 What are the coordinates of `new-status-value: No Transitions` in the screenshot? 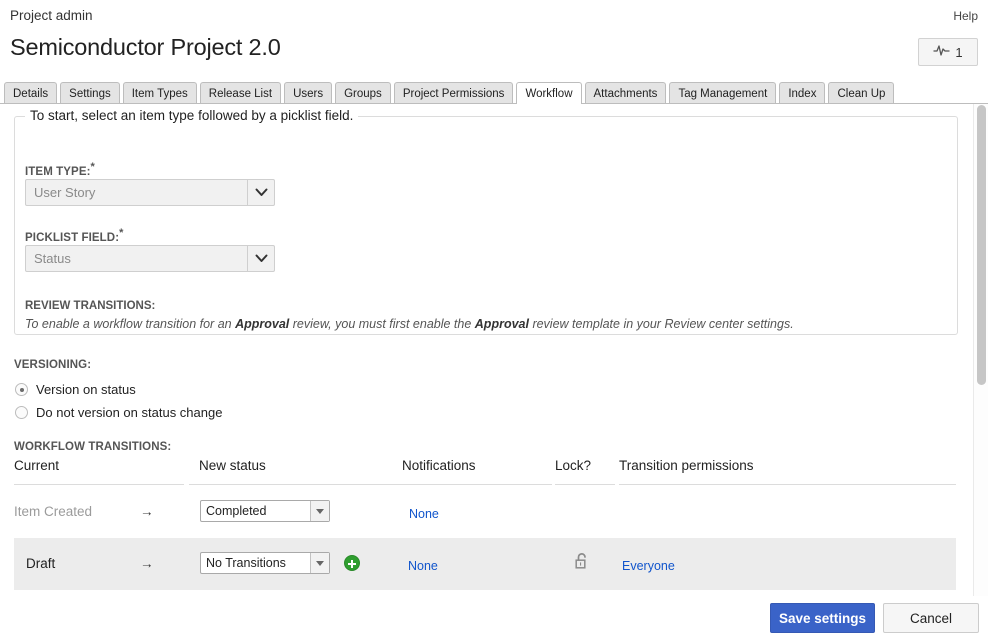 It's located at (246, 563).